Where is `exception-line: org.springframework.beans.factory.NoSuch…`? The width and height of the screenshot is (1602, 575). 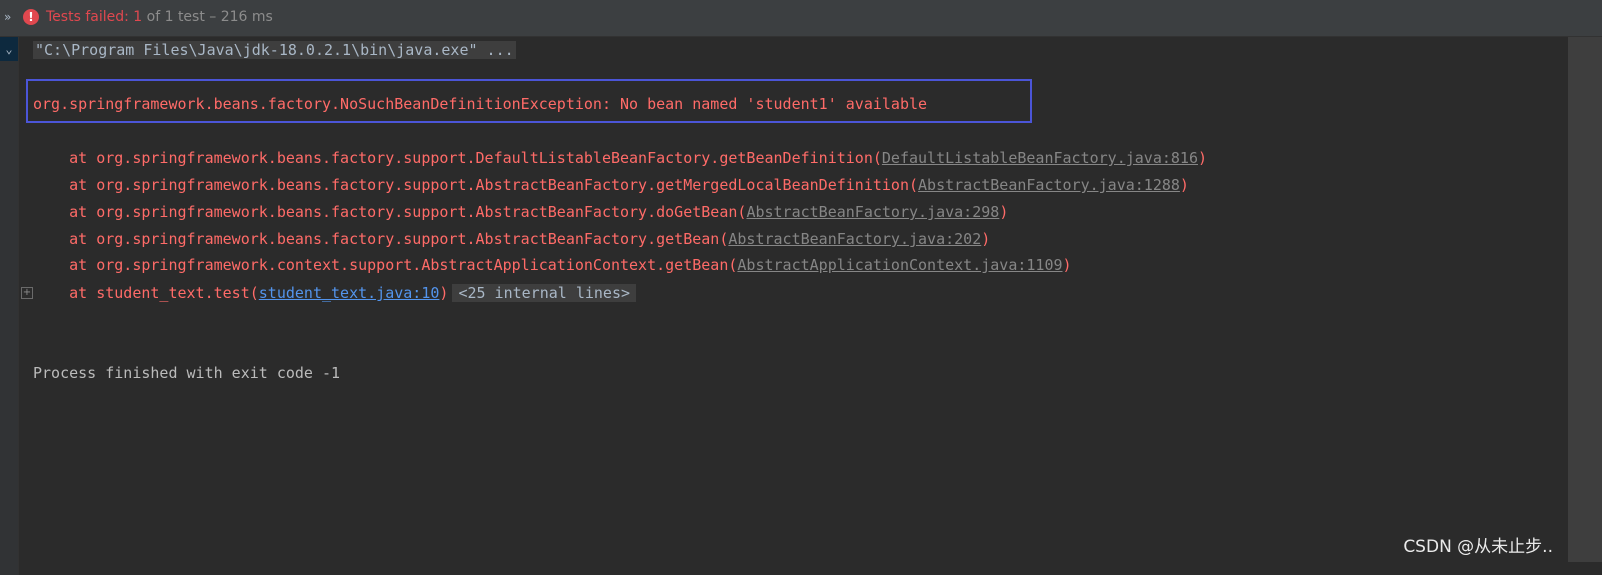 exception-line: org.springframework.beans.factory.NoSuch… is located at coordinates (480, 104).